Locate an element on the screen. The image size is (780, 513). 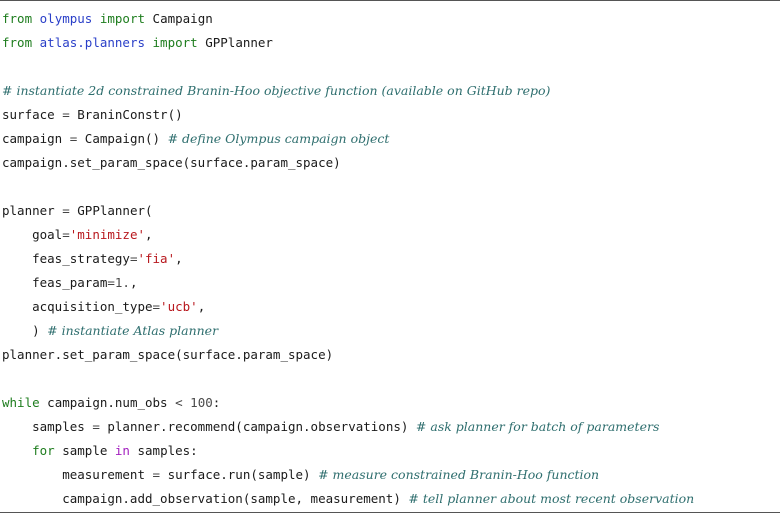
module-name: atlas.planners is located at coordinates (92, 42).